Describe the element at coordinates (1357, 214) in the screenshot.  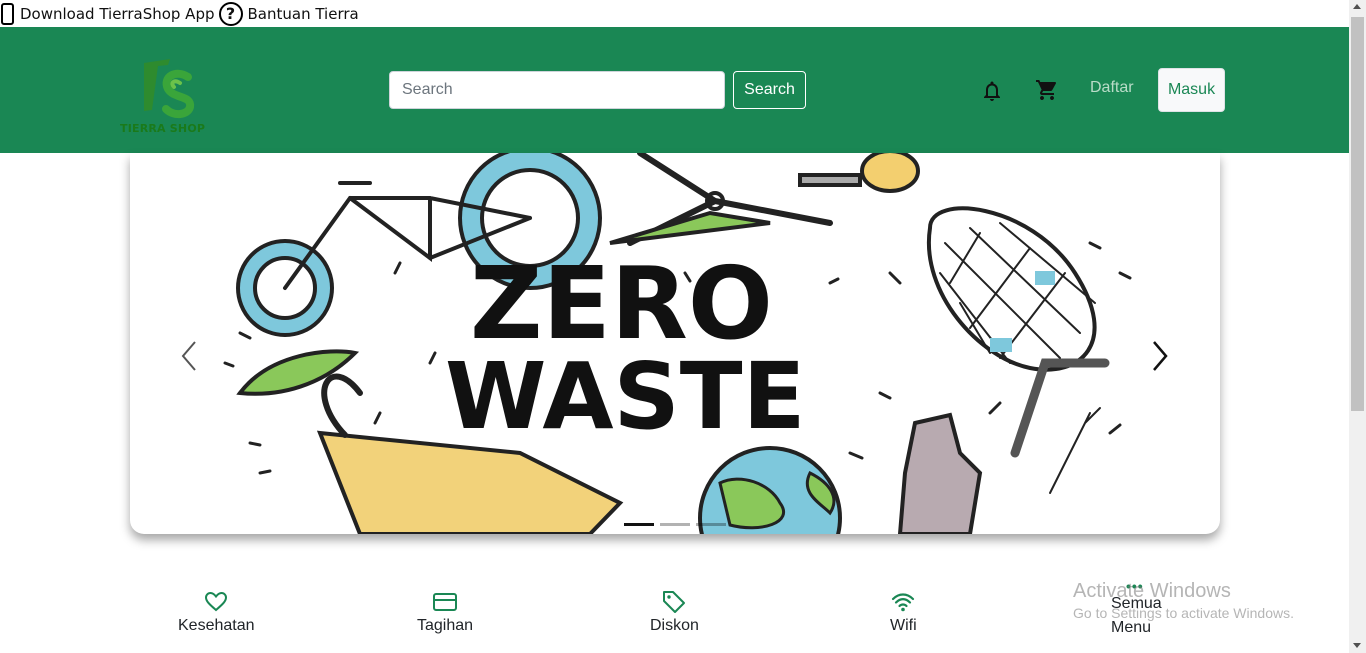
I see `scroll-thumb` at that location.